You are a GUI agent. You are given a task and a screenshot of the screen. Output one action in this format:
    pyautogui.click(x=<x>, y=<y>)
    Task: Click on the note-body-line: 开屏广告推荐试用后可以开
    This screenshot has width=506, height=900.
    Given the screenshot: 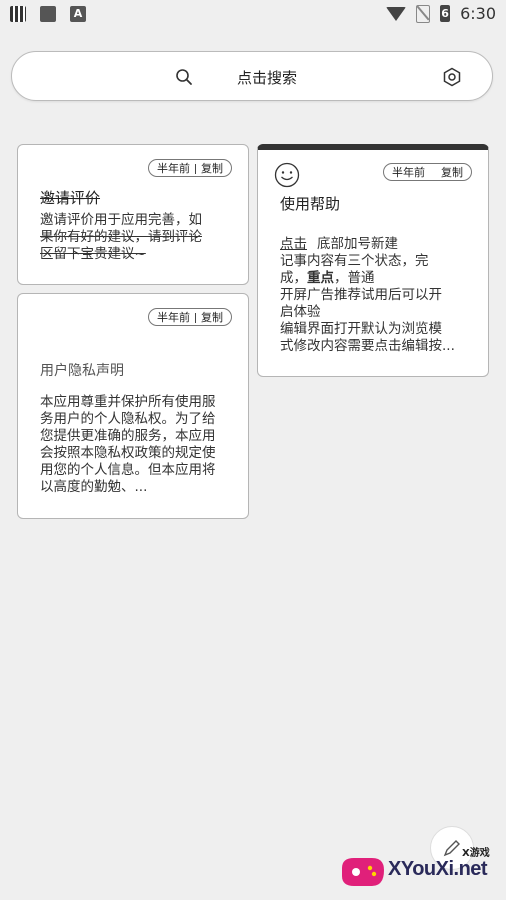 What is the action you would take?
    pyautogui.click(x=361, y=295)
    